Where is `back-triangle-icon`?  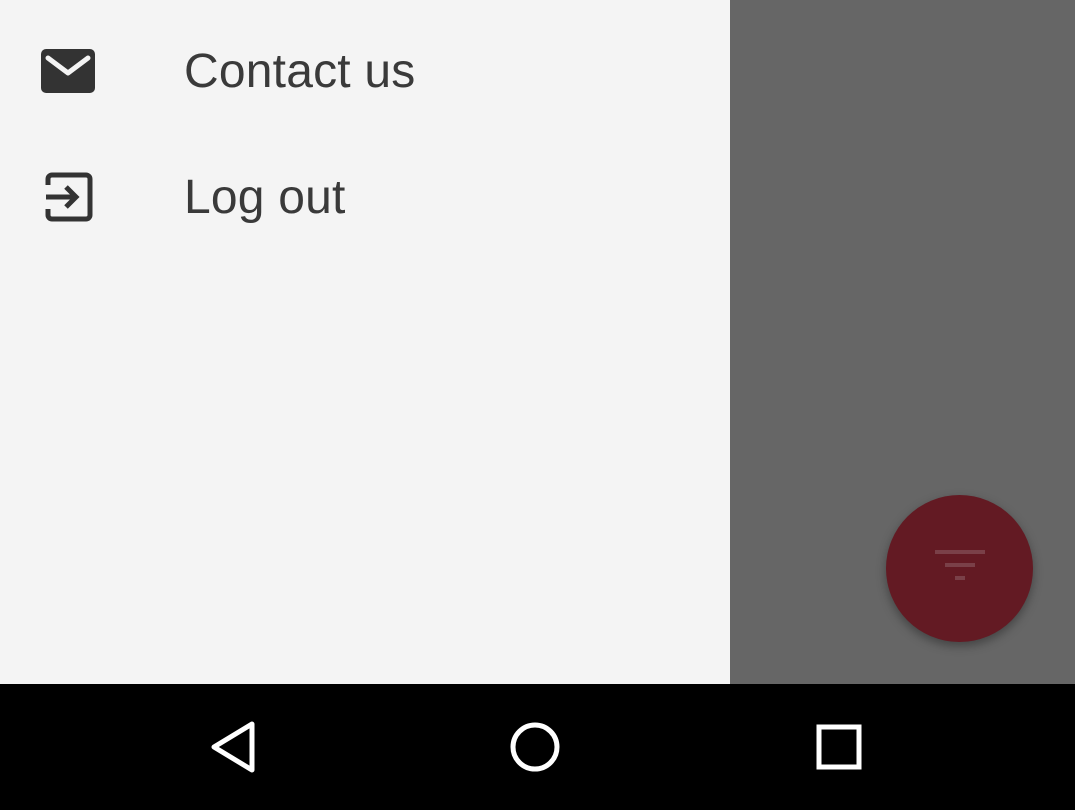
back-triangle-icon is located at coordinates (233, 749).